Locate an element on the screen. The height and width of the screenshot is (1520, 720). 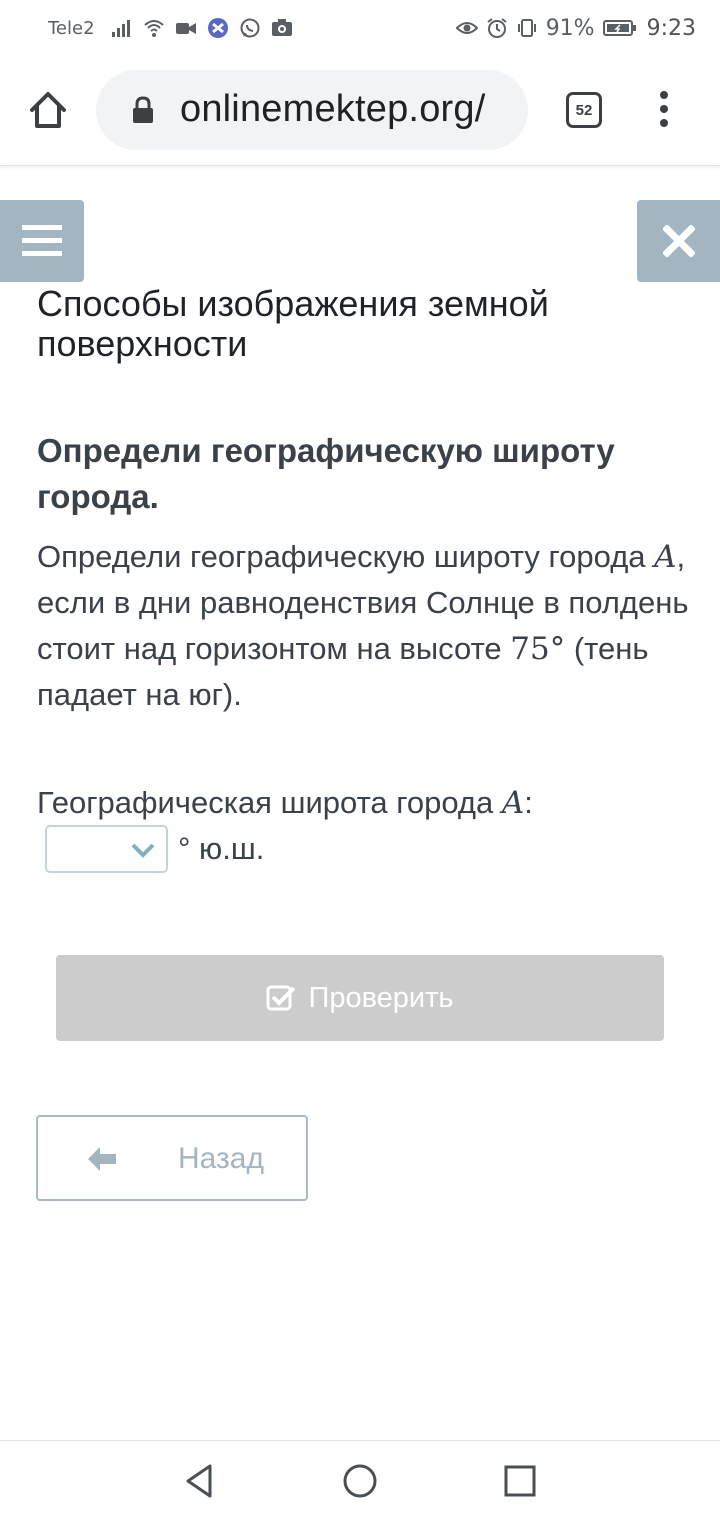
check-button: Проверить is located at coordinates (360, 998).